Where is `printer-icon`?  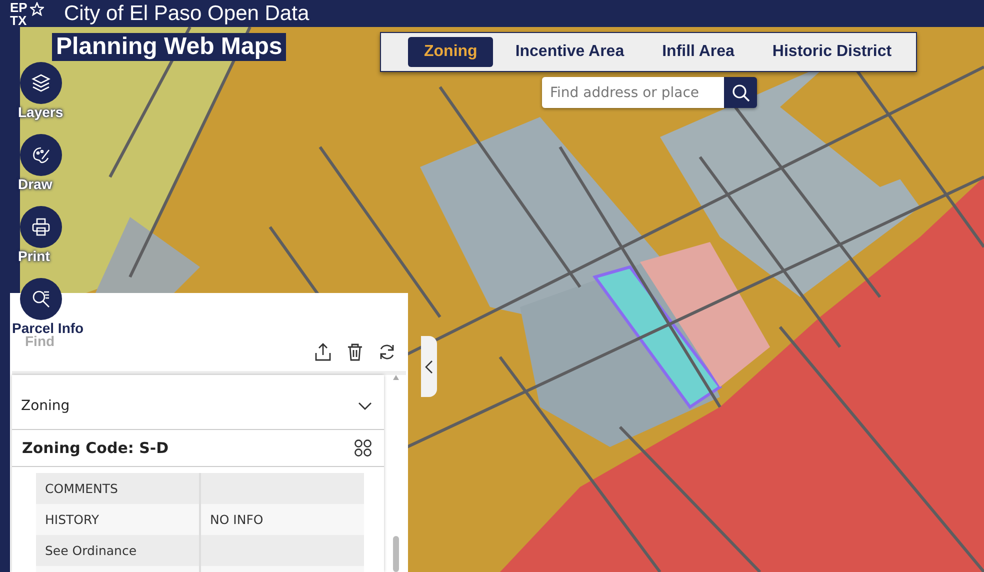 printer-icon is located at coordinates (41, 227).